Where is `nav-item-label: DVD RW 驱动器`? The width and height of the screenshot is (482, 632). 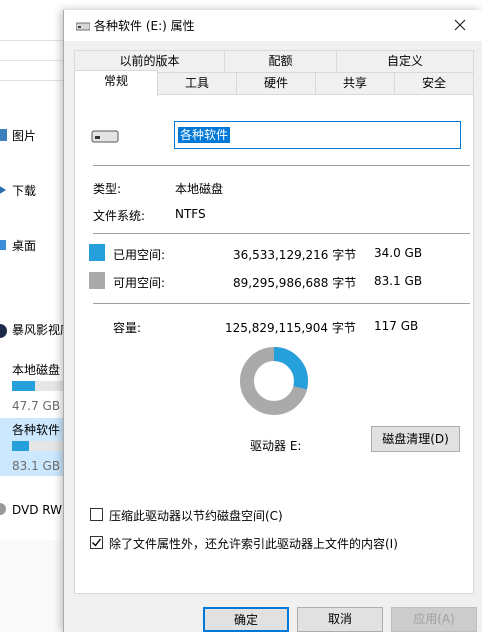
nav-item-label: DVD RW 驱动器 is located at coordinates (41, 510).